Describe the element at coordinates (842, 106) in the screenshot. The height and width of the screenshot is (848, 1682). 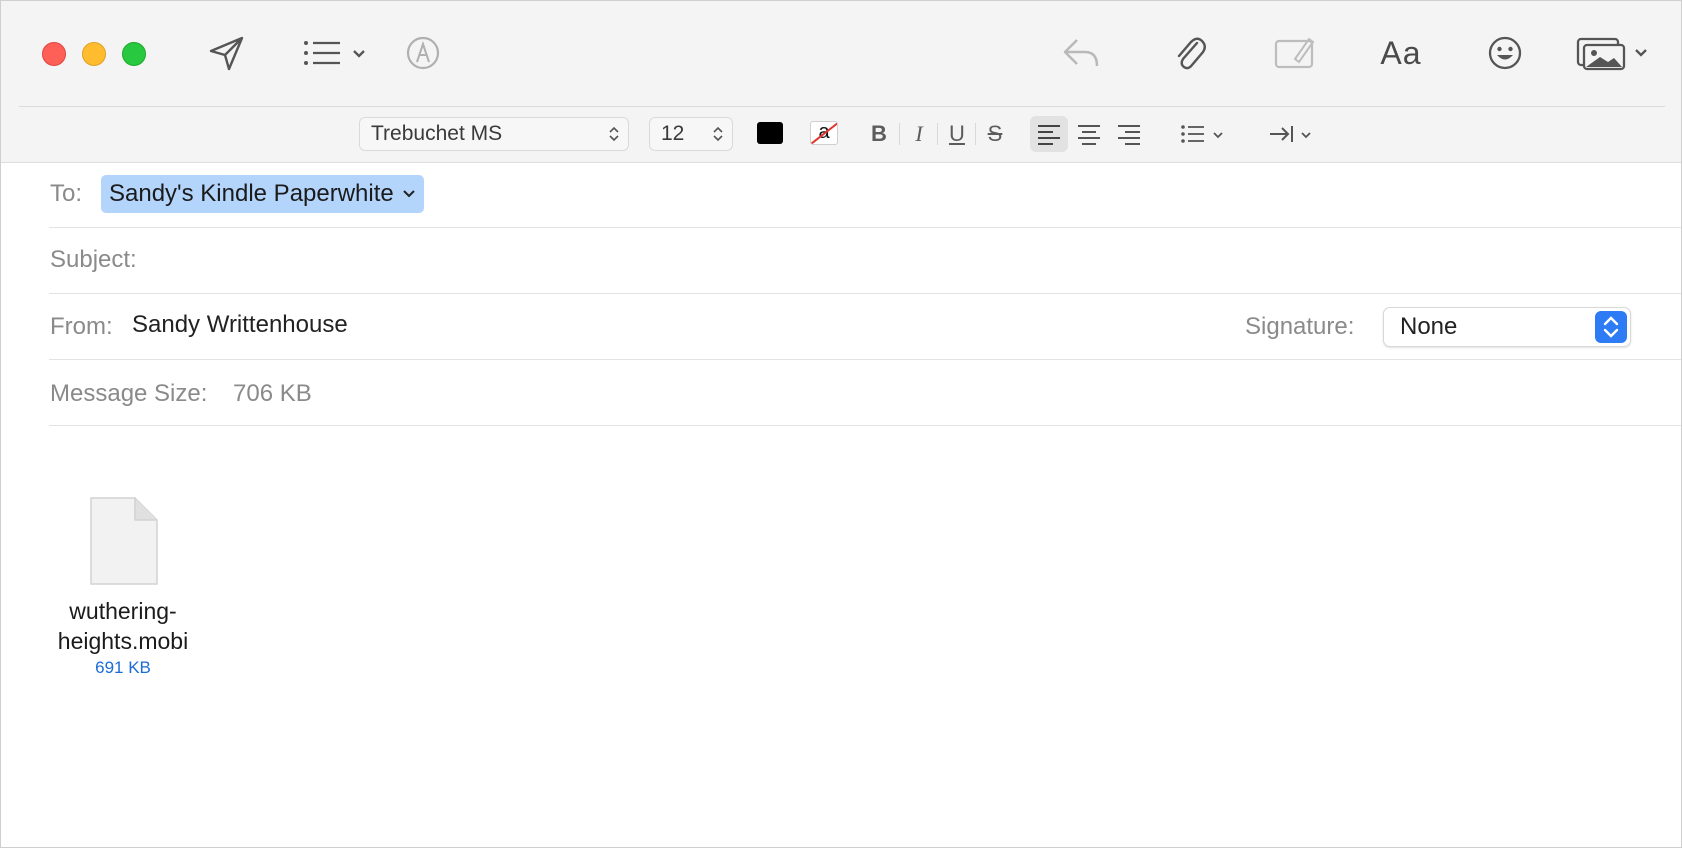
I see `toolbar-divider` at that location.